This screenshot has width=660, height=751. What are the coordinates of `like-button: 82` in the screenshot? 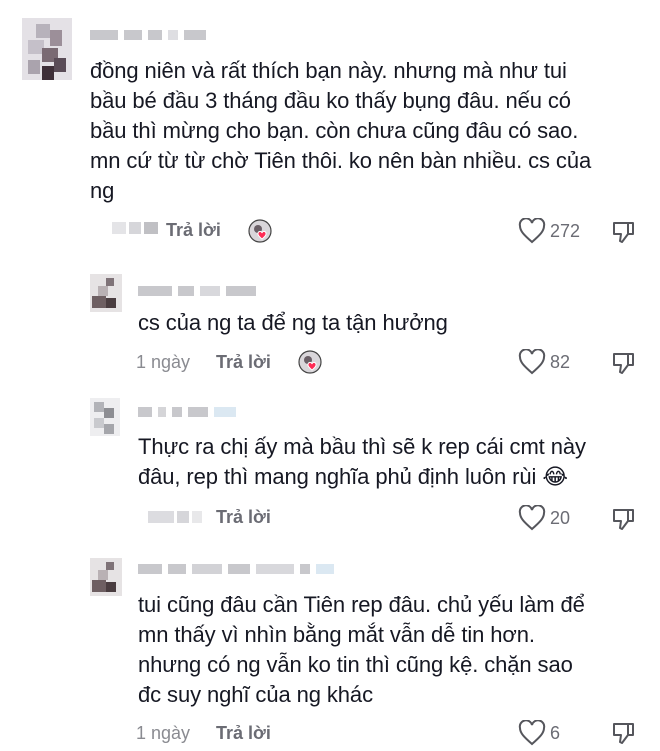 It's located at (544, 362).